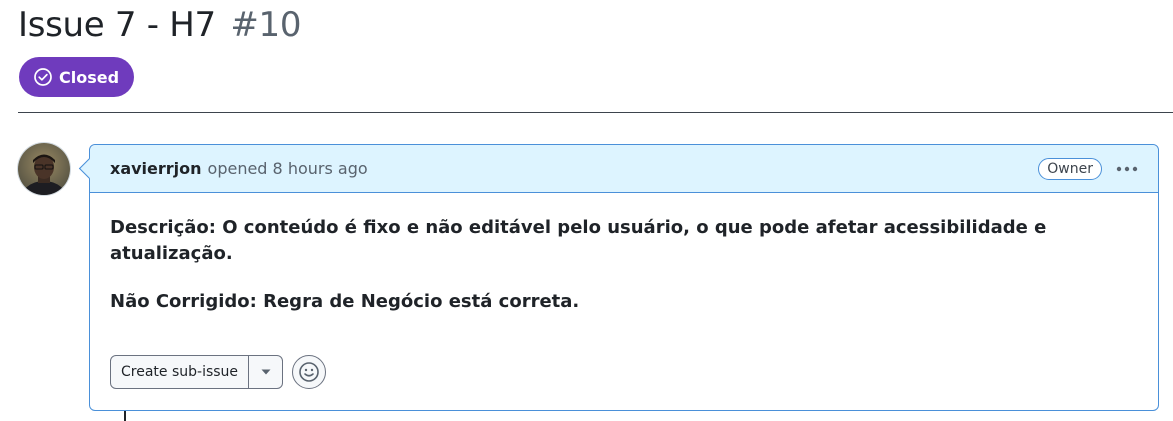  I want to click on timeline-connector, so click(125, 416).